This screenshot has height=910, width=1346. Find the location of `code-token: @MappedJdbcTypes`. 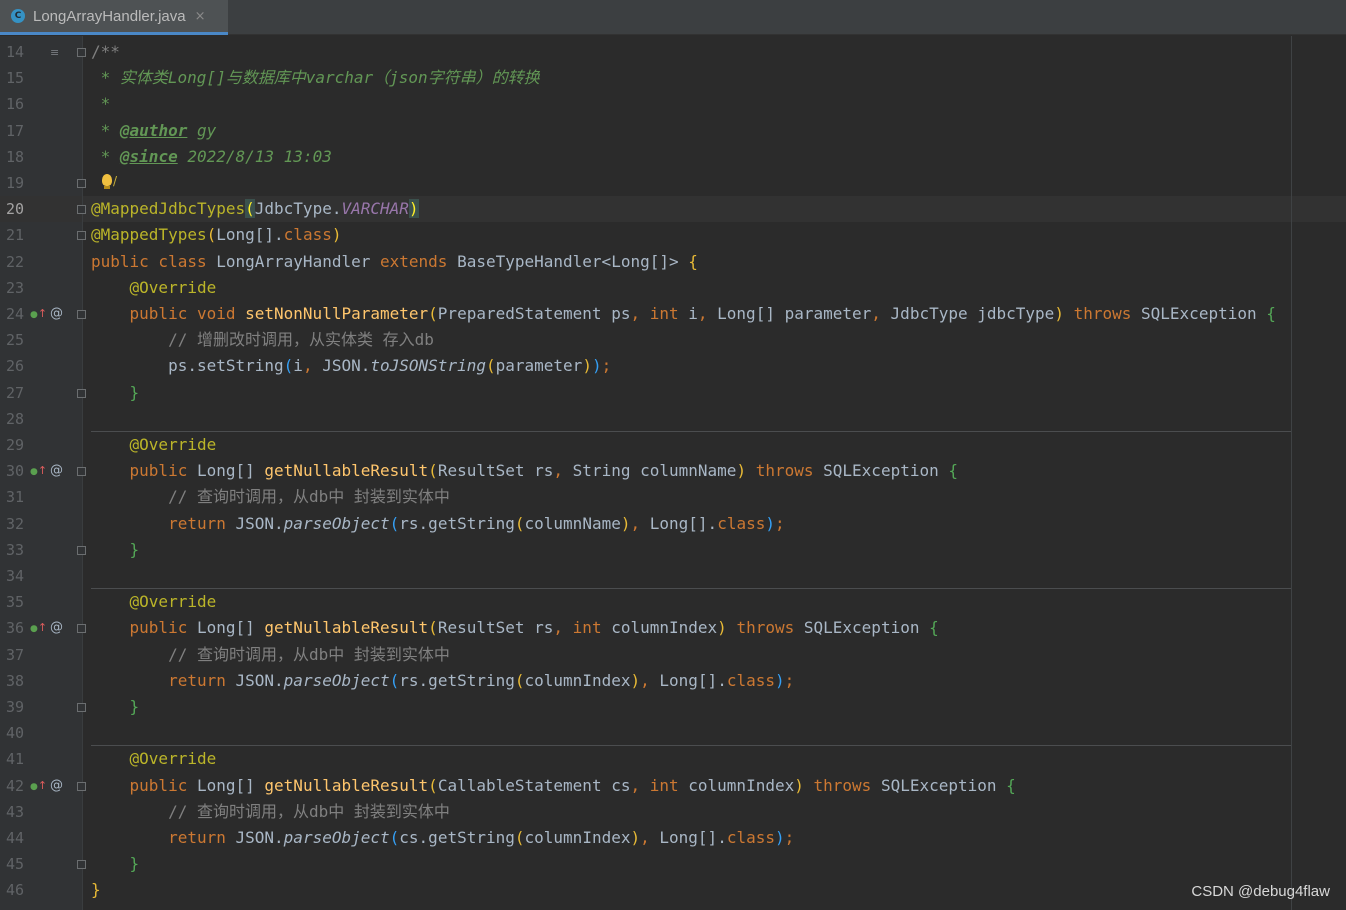

code-token: @MappedJdbcTypes is located at coordinates (168, 209).